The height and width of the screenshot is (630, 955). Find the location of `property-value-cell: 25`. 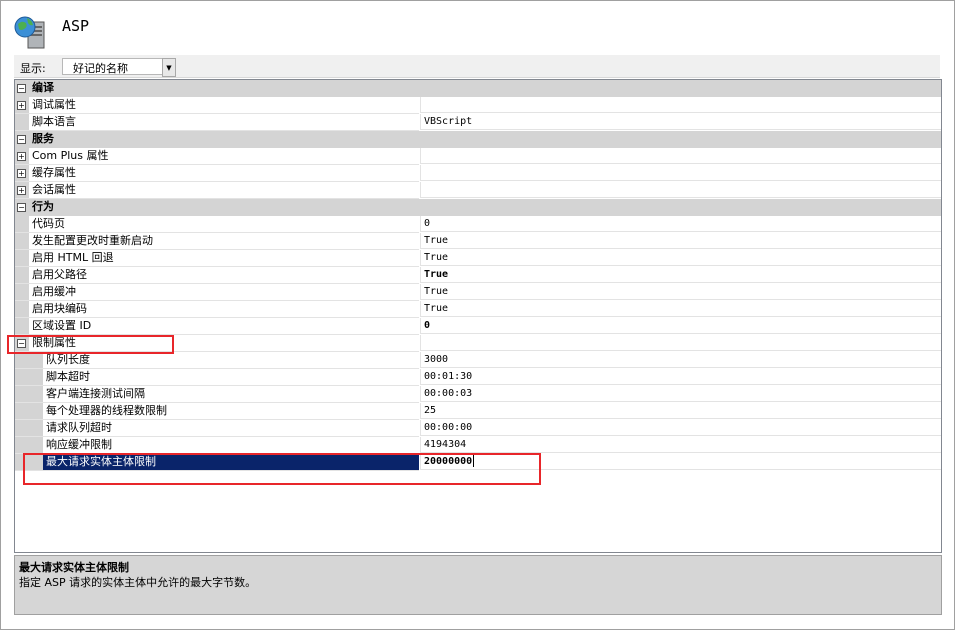

property-value-cell: 25 is located at coordinates (680, 411).